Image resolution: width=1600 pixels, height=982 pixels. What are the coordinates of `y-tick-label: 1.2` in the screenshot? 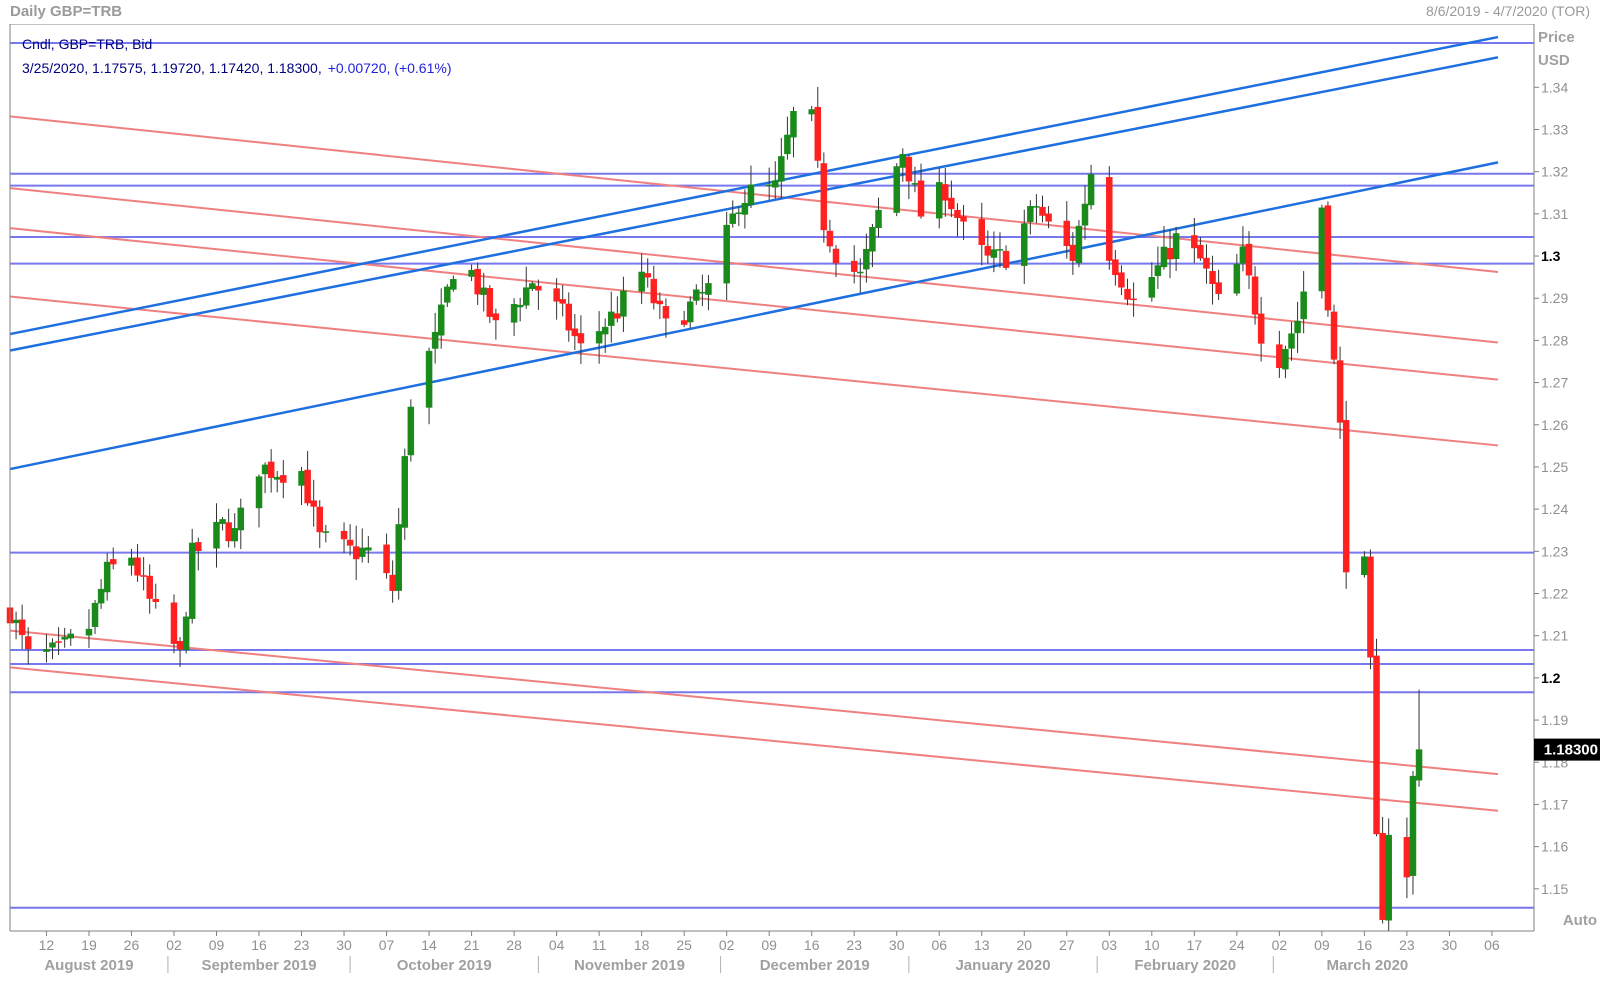 It's located at (1551, 678).